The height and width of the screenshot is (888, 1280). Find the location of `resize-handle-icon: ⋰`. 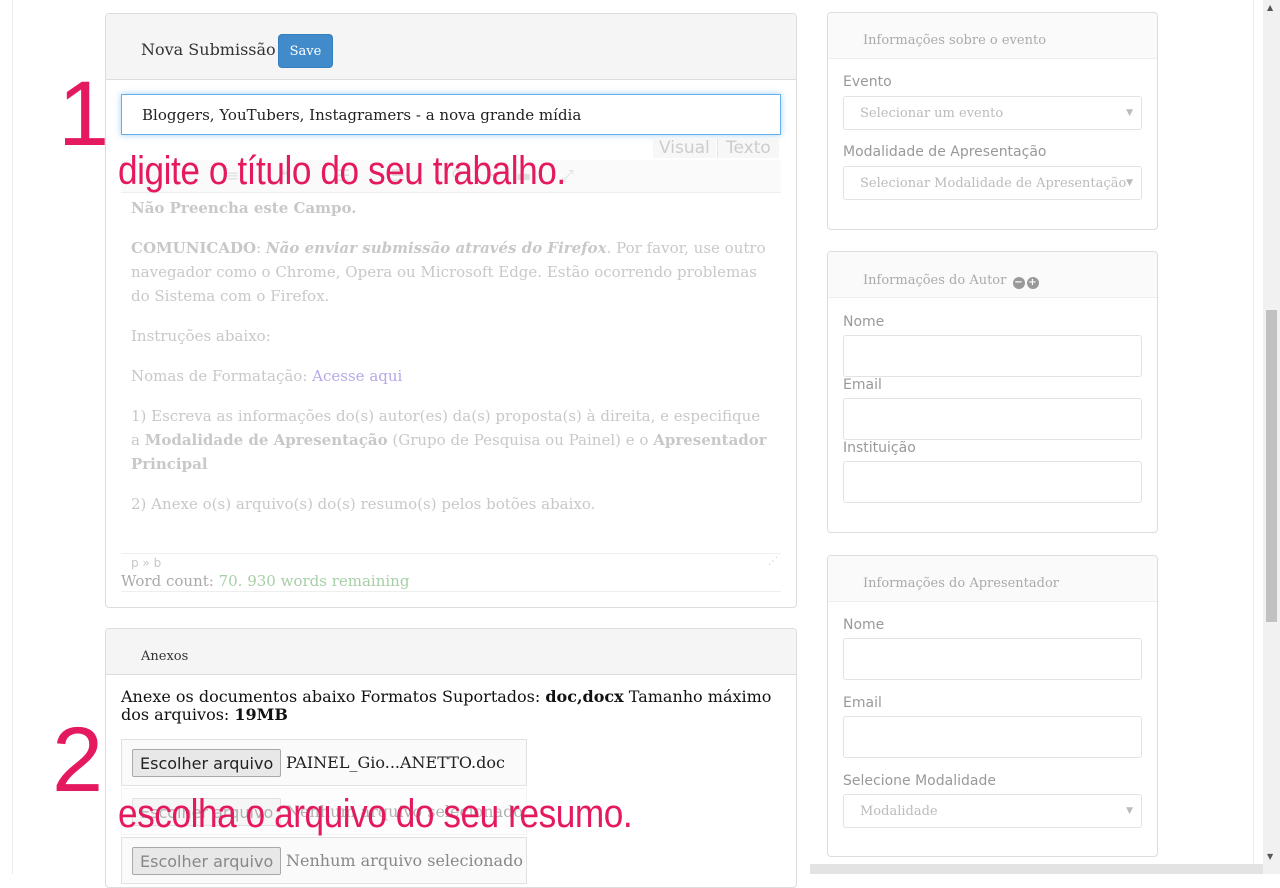

resize-handle-icon: ⋰ is located at coordinates (773, 561).